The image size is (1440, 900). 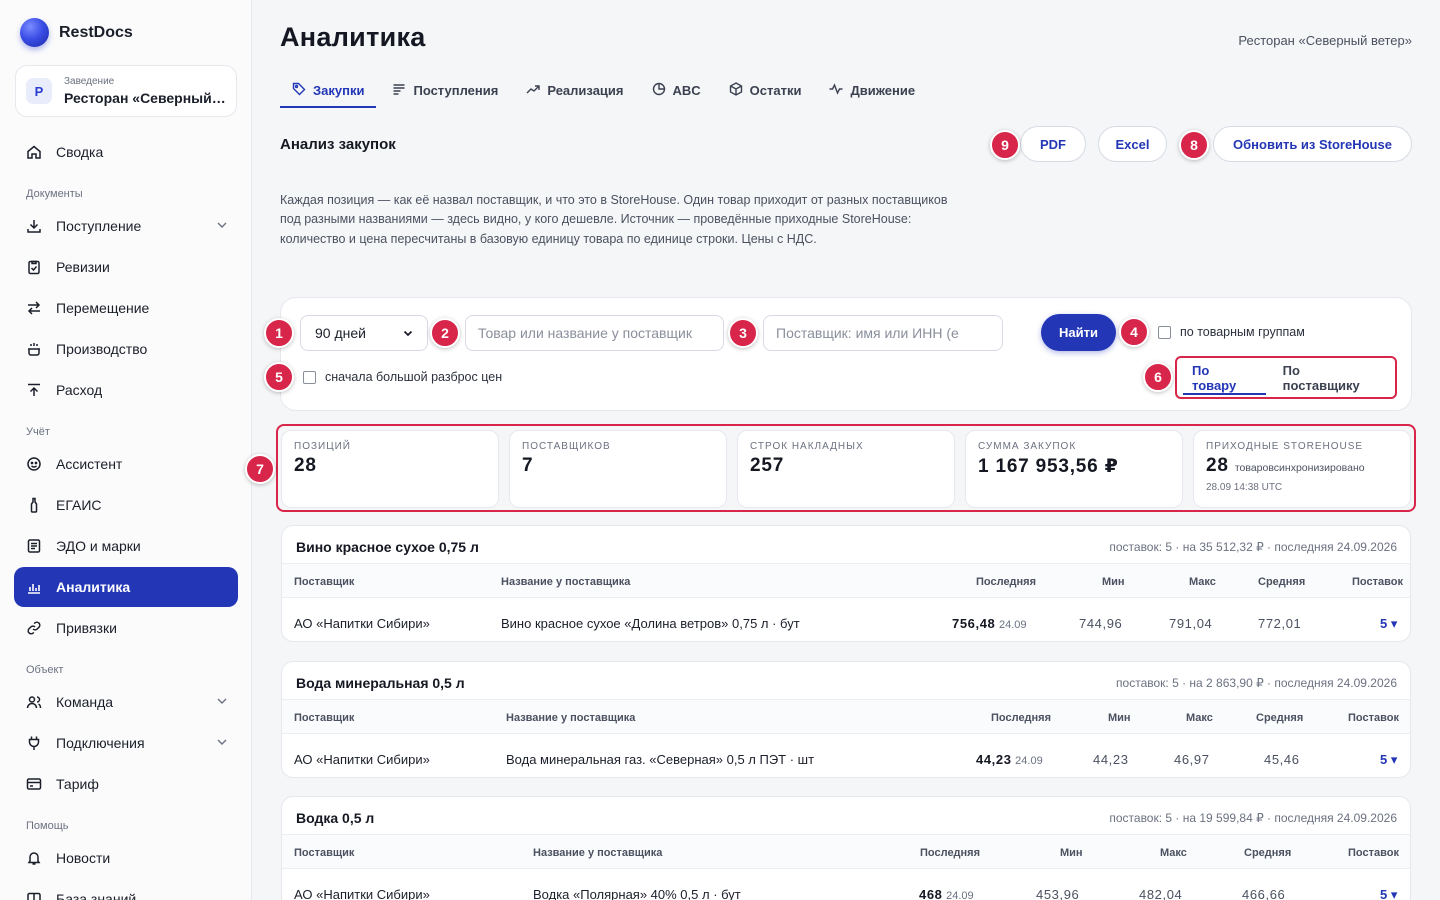 What do you see at coordinates (126, 784) in the screenshot?
I see `sidebar-item-tariff: Тариф` at bounding box center [126, 784].